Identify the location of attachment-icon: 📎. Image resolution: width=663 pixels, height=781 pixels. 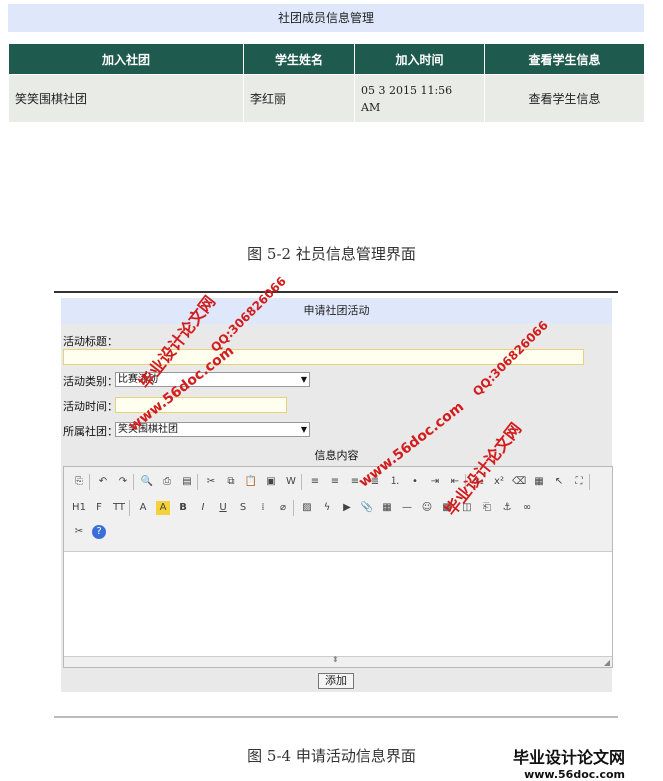
(367, 508).